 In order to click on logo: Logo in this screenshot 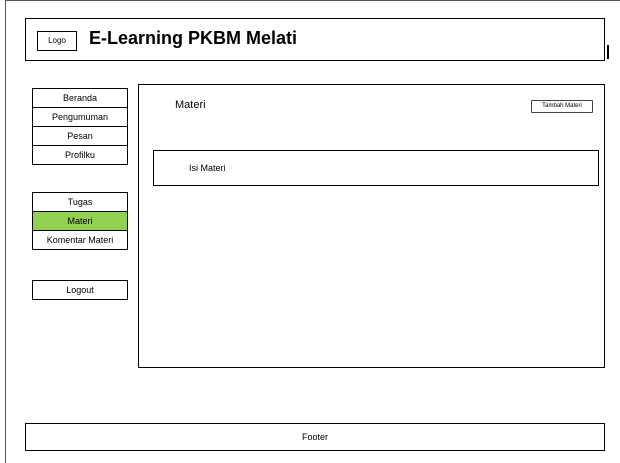, I will do `click(57, 41)`.